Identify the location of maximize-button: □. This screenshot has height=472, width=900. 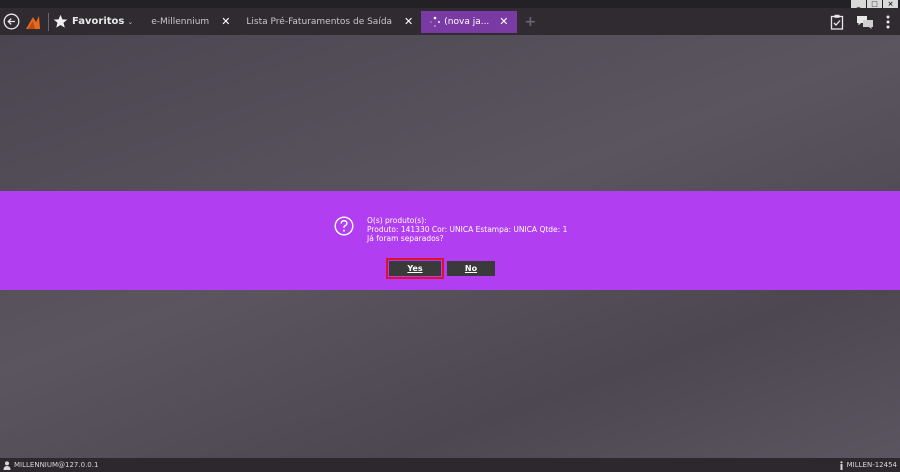
(874, 4).